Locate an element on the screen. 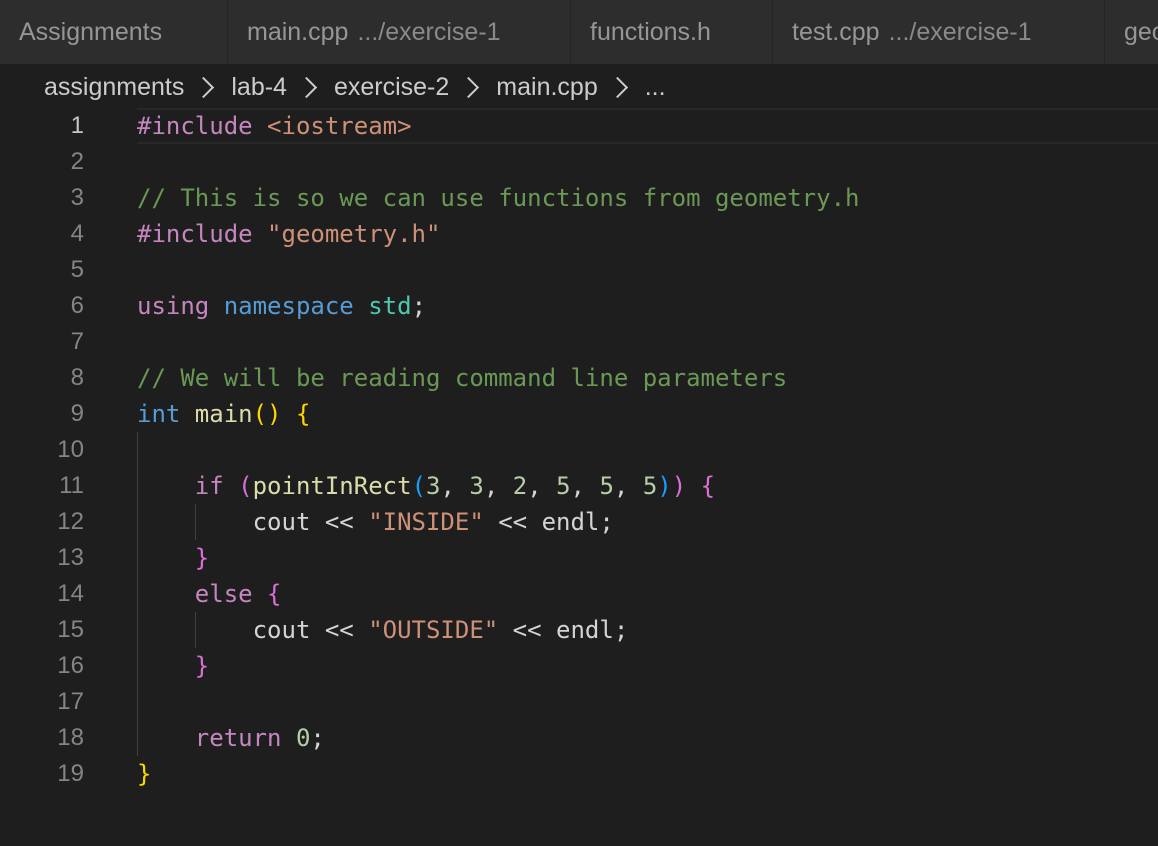 Image resolution: width=1158 pixels, height=846 pixels. code-text: int main() { is located at coordinates (223, 414).